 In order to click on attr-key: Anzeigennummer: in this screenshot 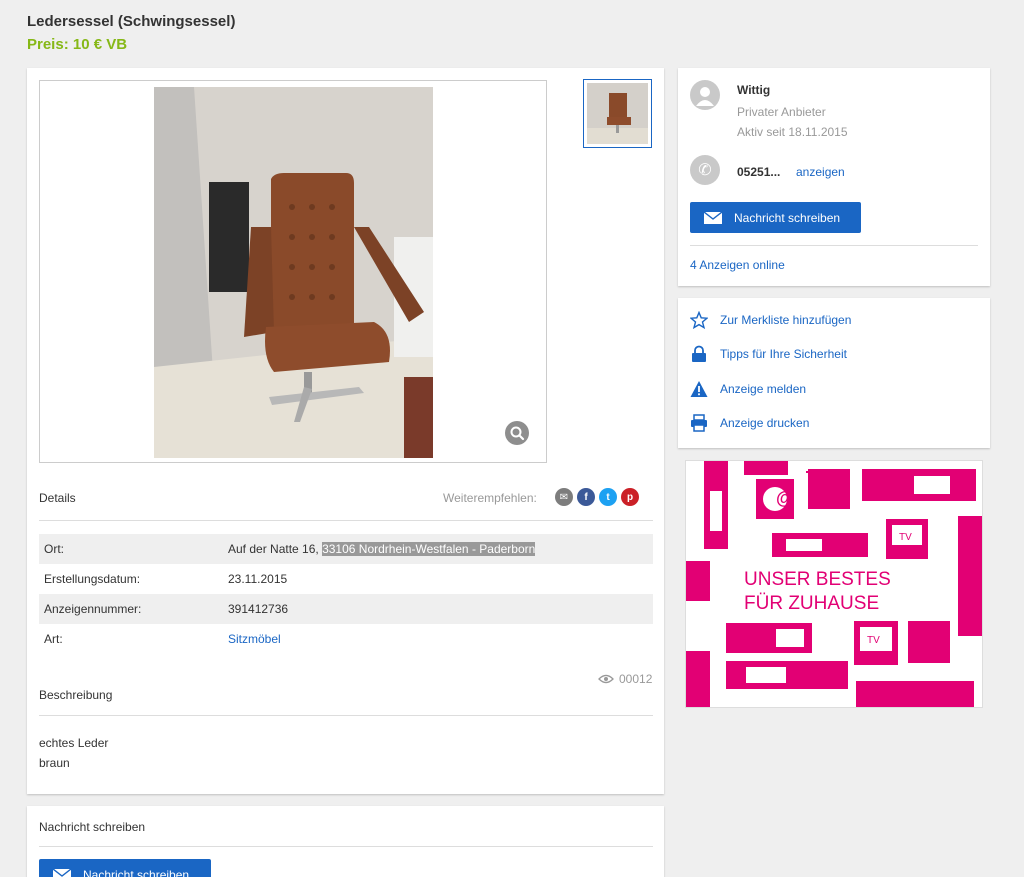, I will do `click(93, 609)`.